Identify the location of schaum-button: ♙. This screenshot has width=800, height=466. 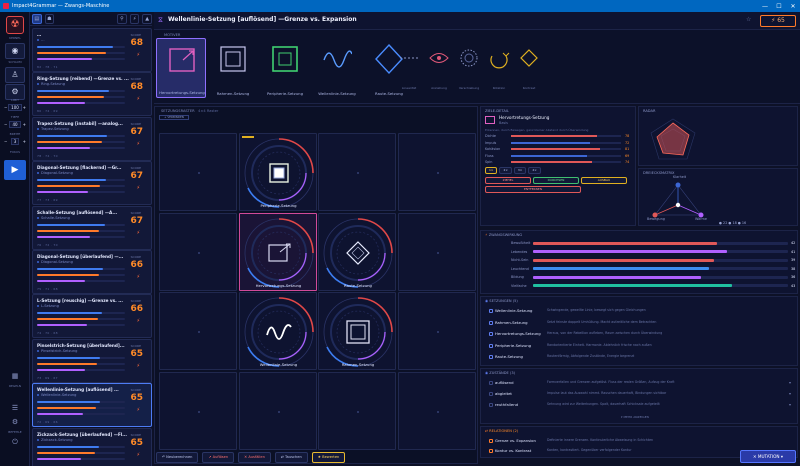
(15, 75).